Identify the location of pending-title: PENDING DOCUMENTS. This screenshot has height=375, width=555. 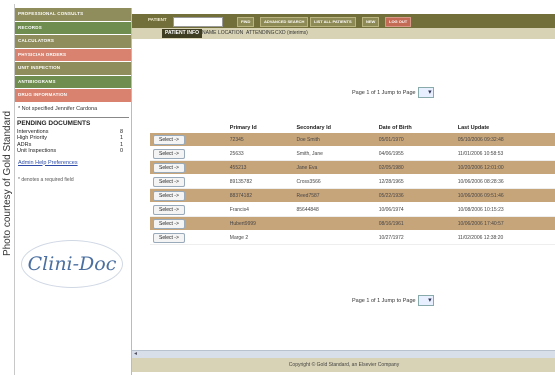
(54, 123).